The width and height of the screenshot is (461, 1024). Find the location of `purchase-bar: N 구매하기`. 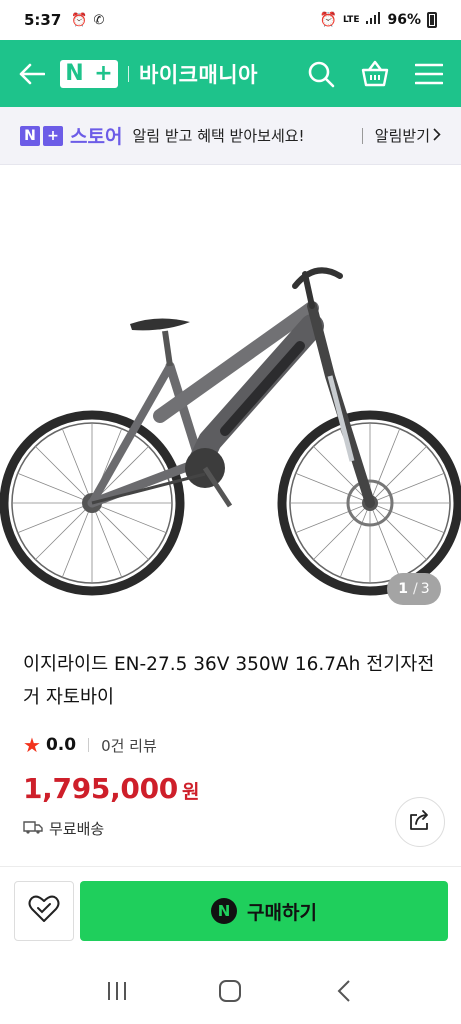

purchase-bar: N 구매하기 is located at coordinates (230, 912).